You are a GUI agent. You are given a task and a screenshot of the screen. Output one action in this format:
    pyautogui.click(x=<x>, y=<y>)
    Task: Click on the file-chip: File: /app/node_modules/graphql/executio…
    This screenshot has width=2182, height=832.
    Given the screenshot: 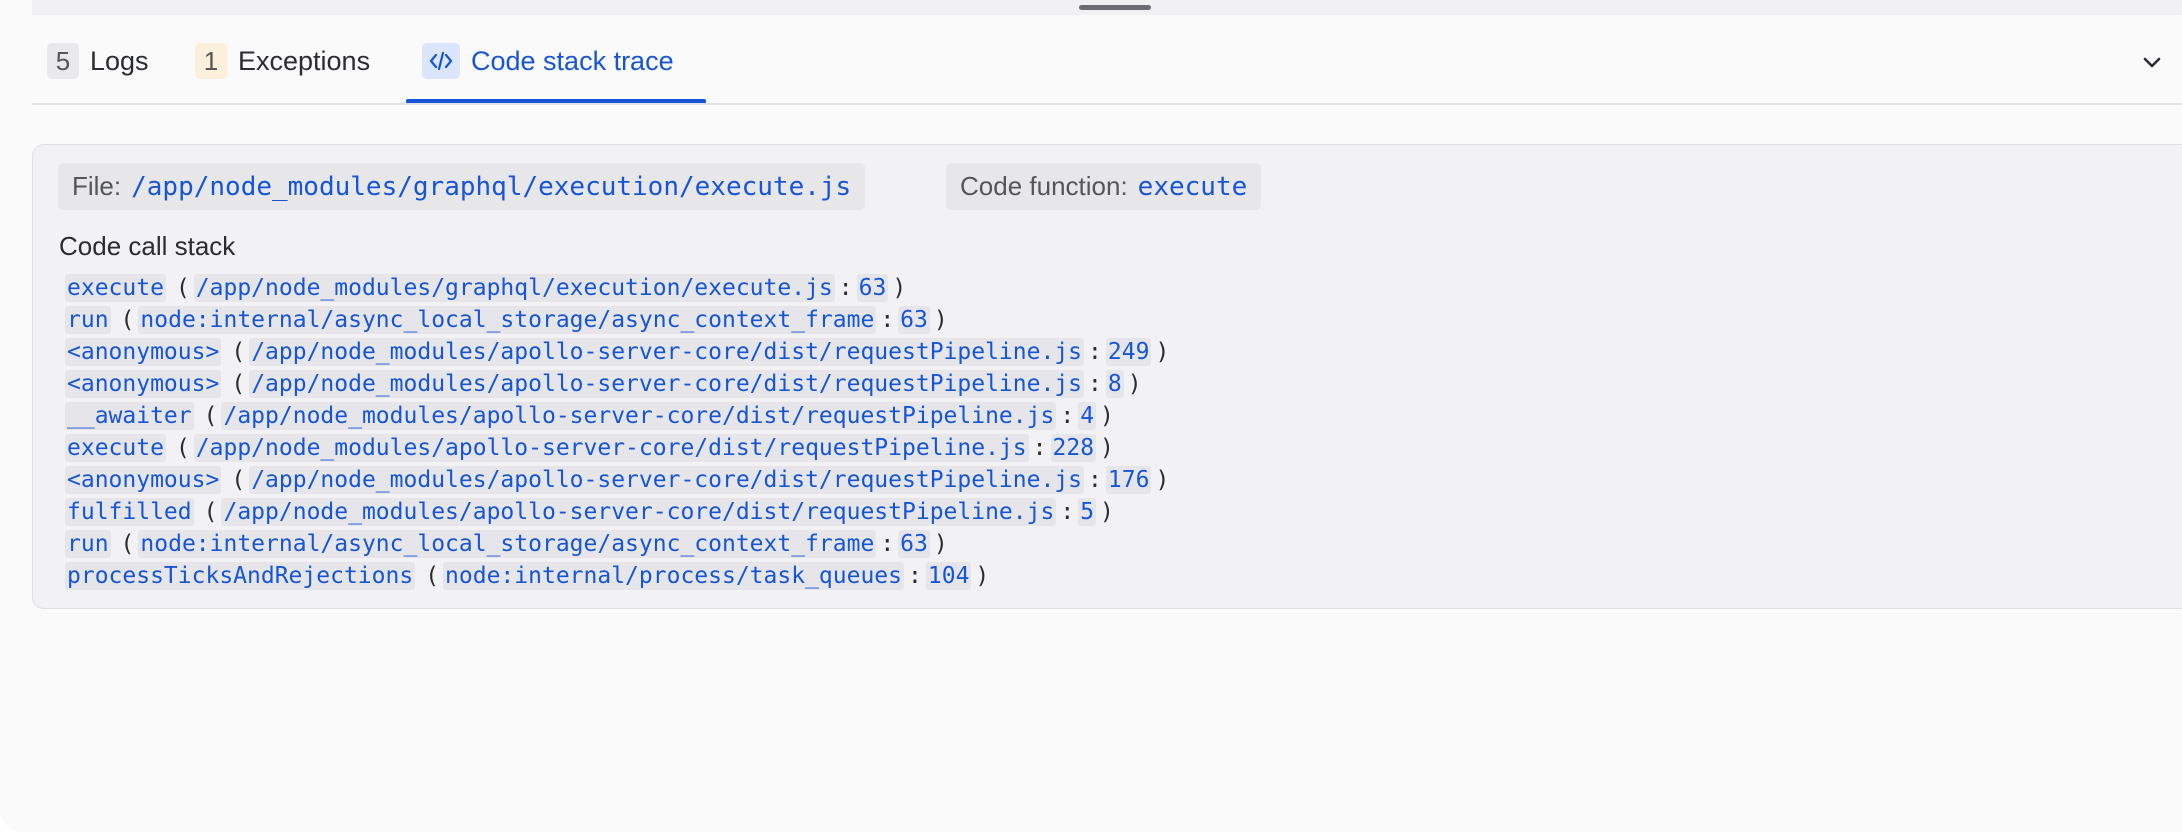 What is the action you would take?
    pyautogui.click(x=462, y=186)
    